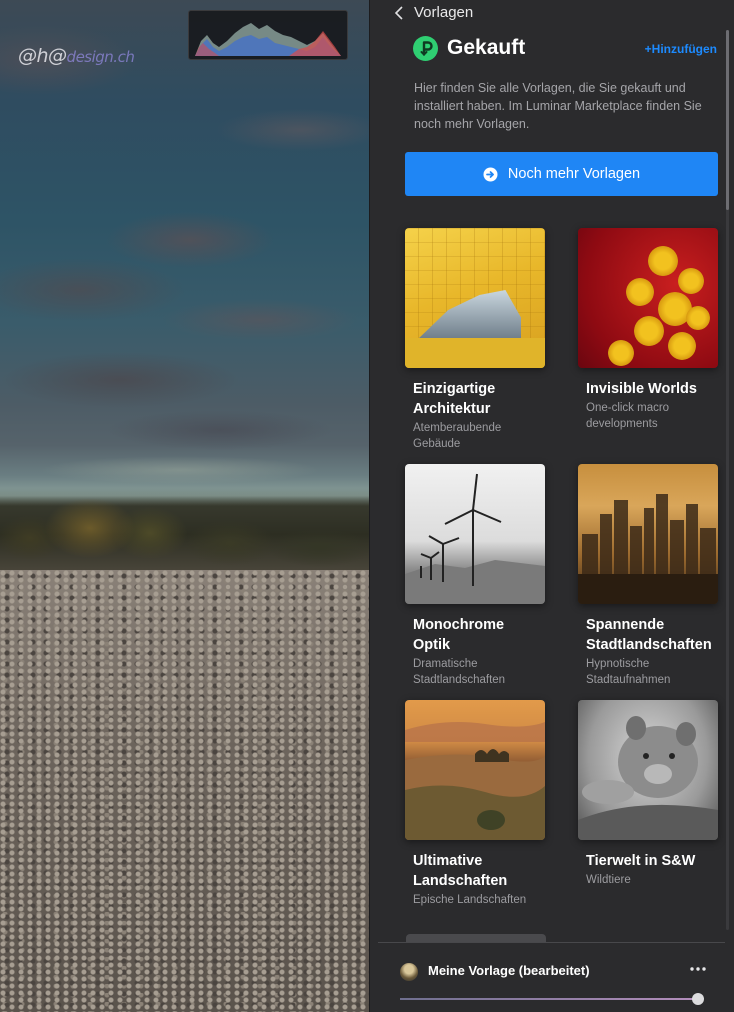 This screenshot has width=734, height=1012. What do you see at coordinates (425, 48) in the screenshot?
I see `purchased-badge-icon` at bounding box center [425, 48].